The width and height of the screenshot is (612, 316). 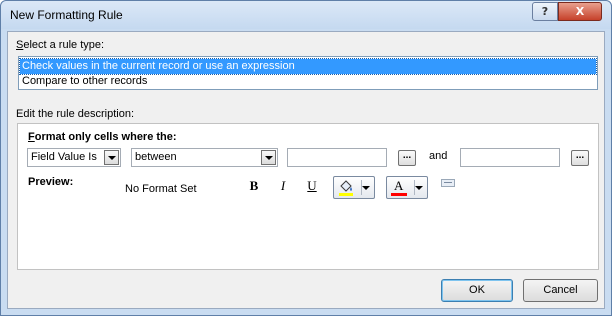 I want to click on cancel-button: Cancel, so click(x=560, y=290).